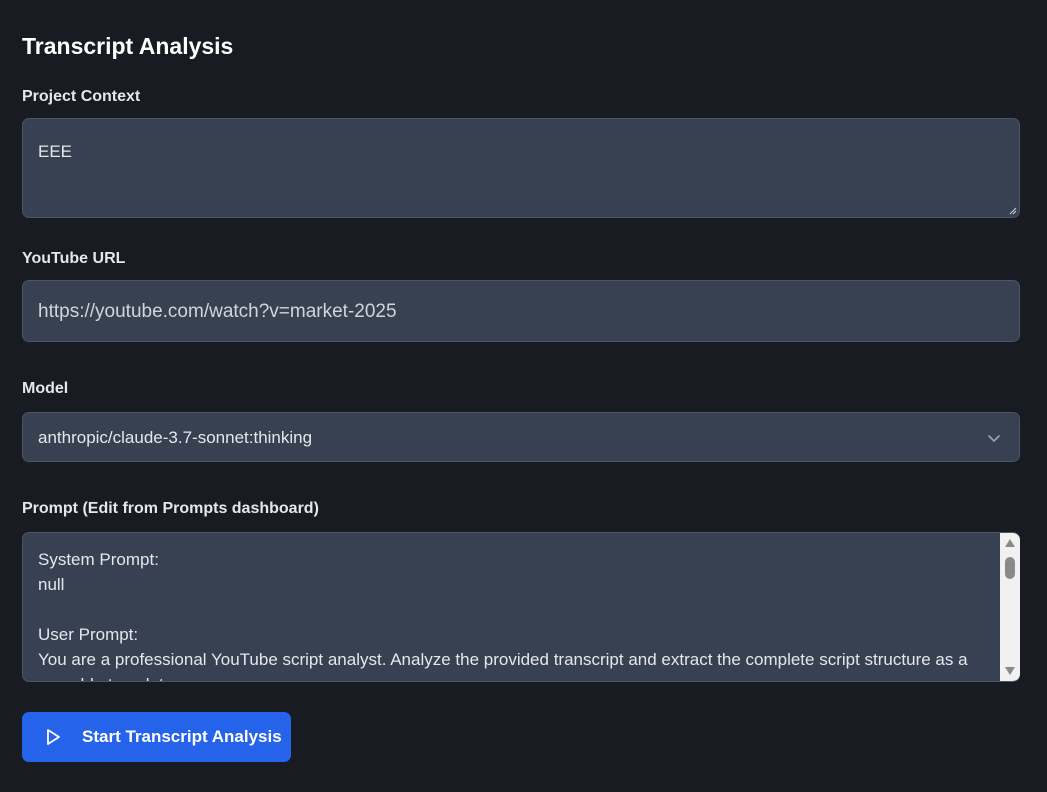  I want to click on start-button-label: Start Transcript Analysis, so click(182, 736).